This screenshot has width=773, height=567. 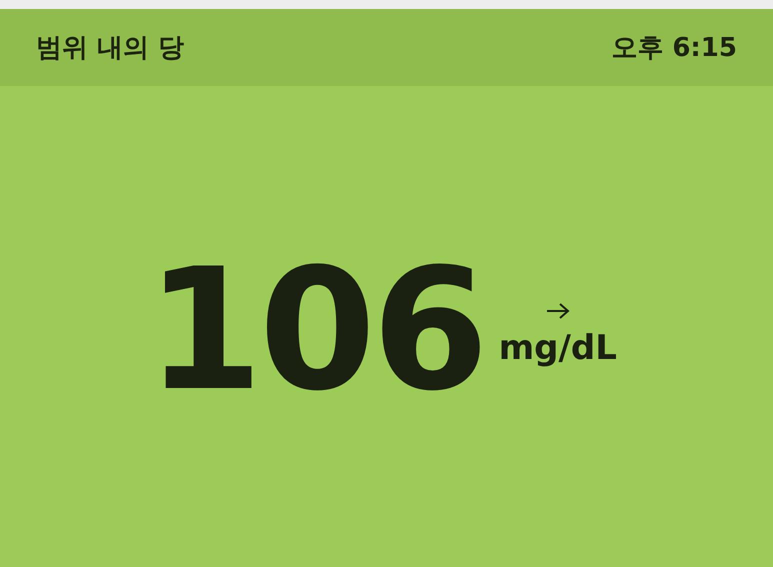 What do you see at coordinates (674, 48) in the screenshot?
I see `clock-time: 오후 6:15` at bounding box center [674, 48].